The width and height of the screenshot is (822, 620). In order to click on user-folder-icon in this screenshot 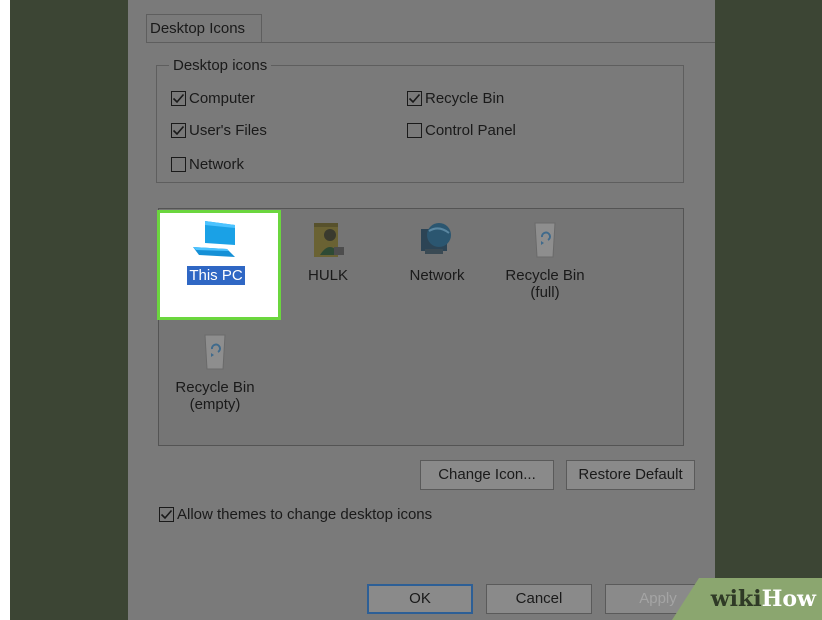, I will do `click(329, 240)`.